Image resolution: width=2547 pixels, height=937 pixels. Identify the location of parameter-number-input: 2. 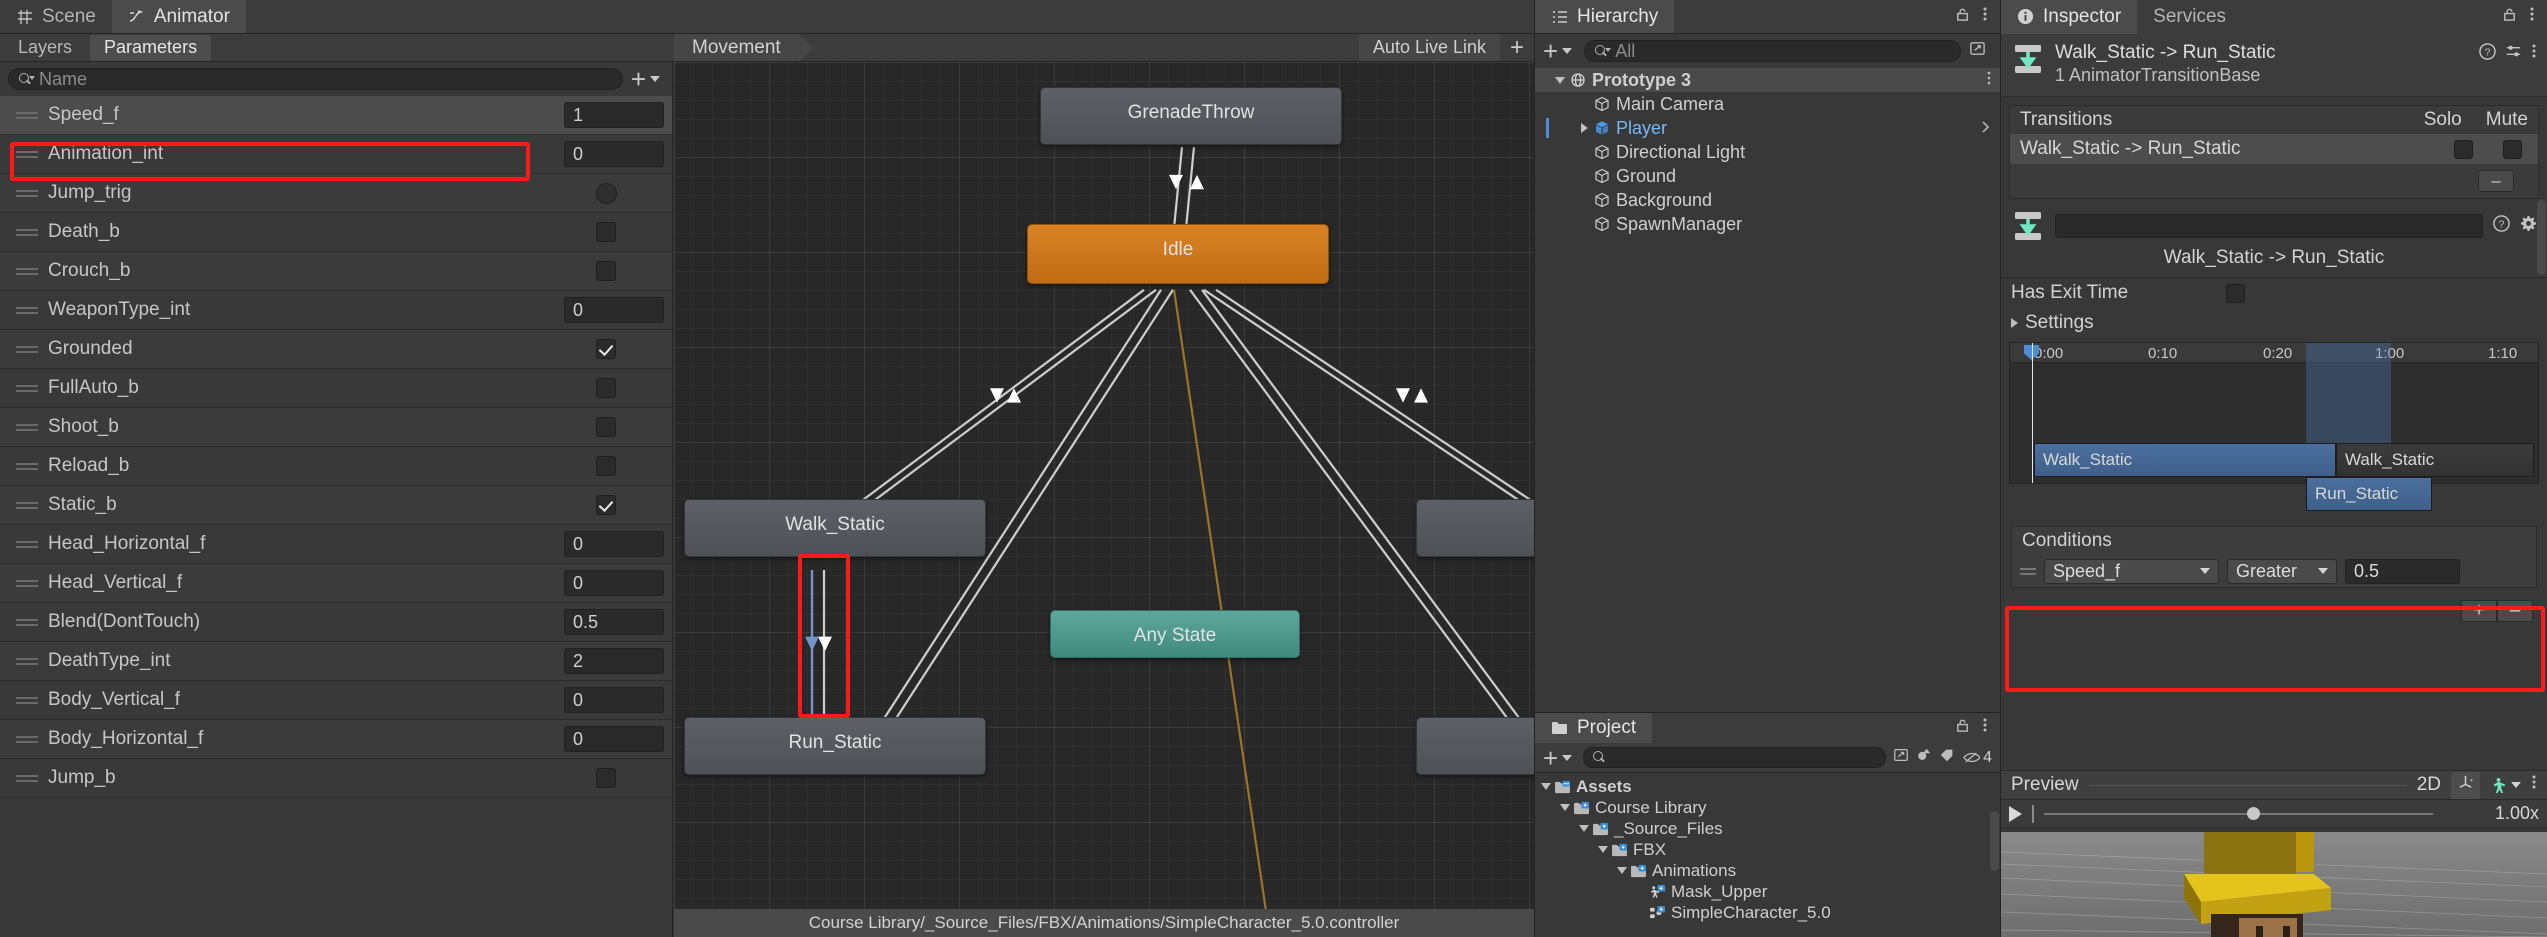
(614, 661).